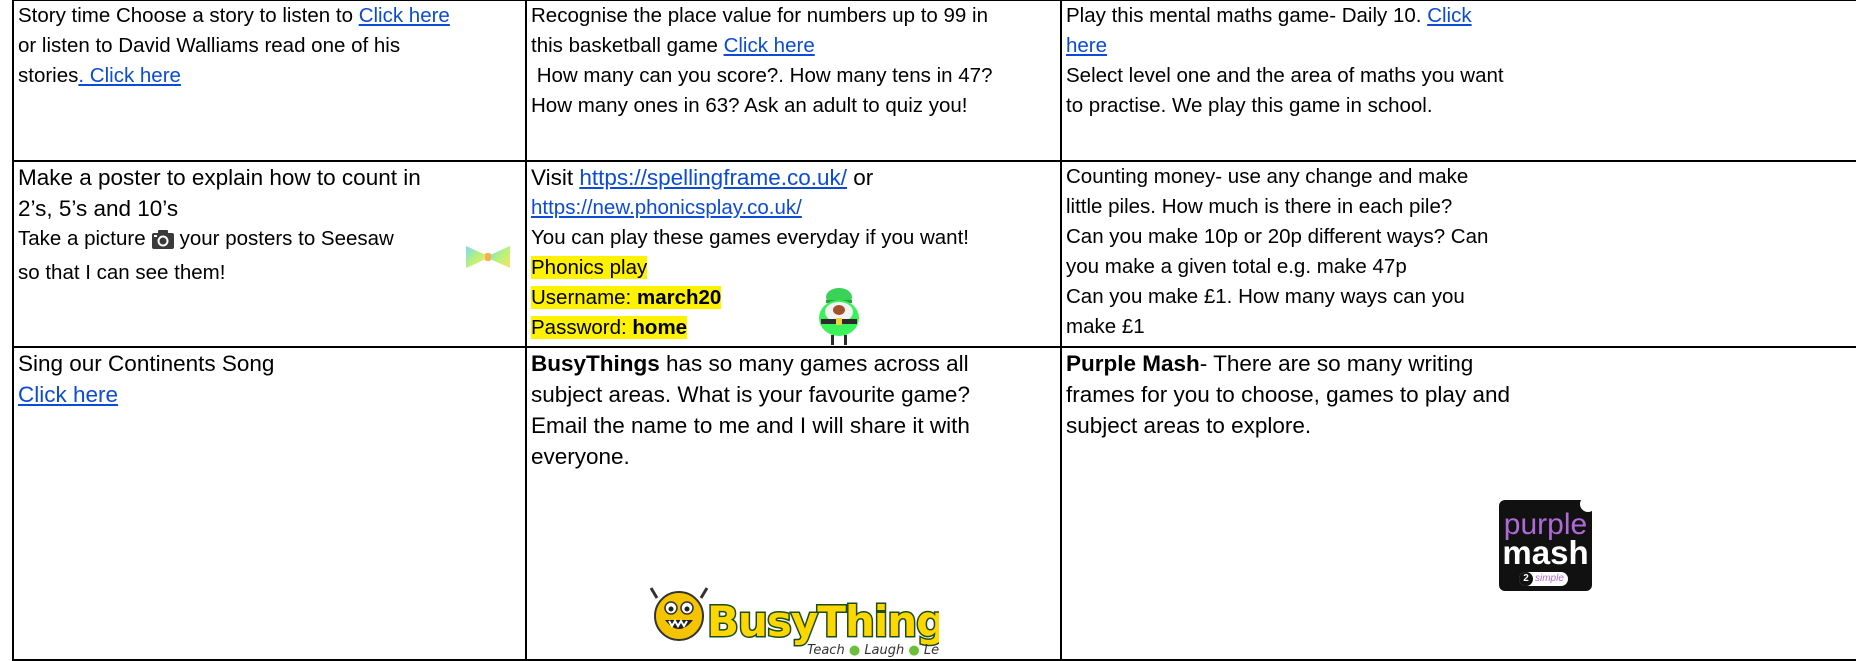 The height and width of the screenshot is (661, 1856). What do you see at coordinates (1267, 176) in the screenshot?
I see `money-line1: Counting money- use any change and make` at bounding box center [1267, 176].